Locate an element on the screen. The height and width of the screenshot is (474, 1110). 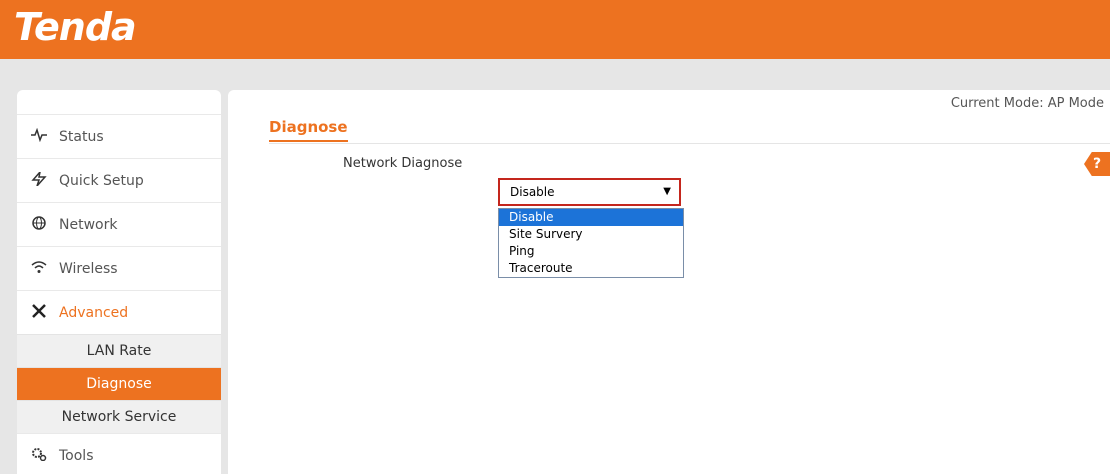
lightning-icon is located at coordinates (38, 179).